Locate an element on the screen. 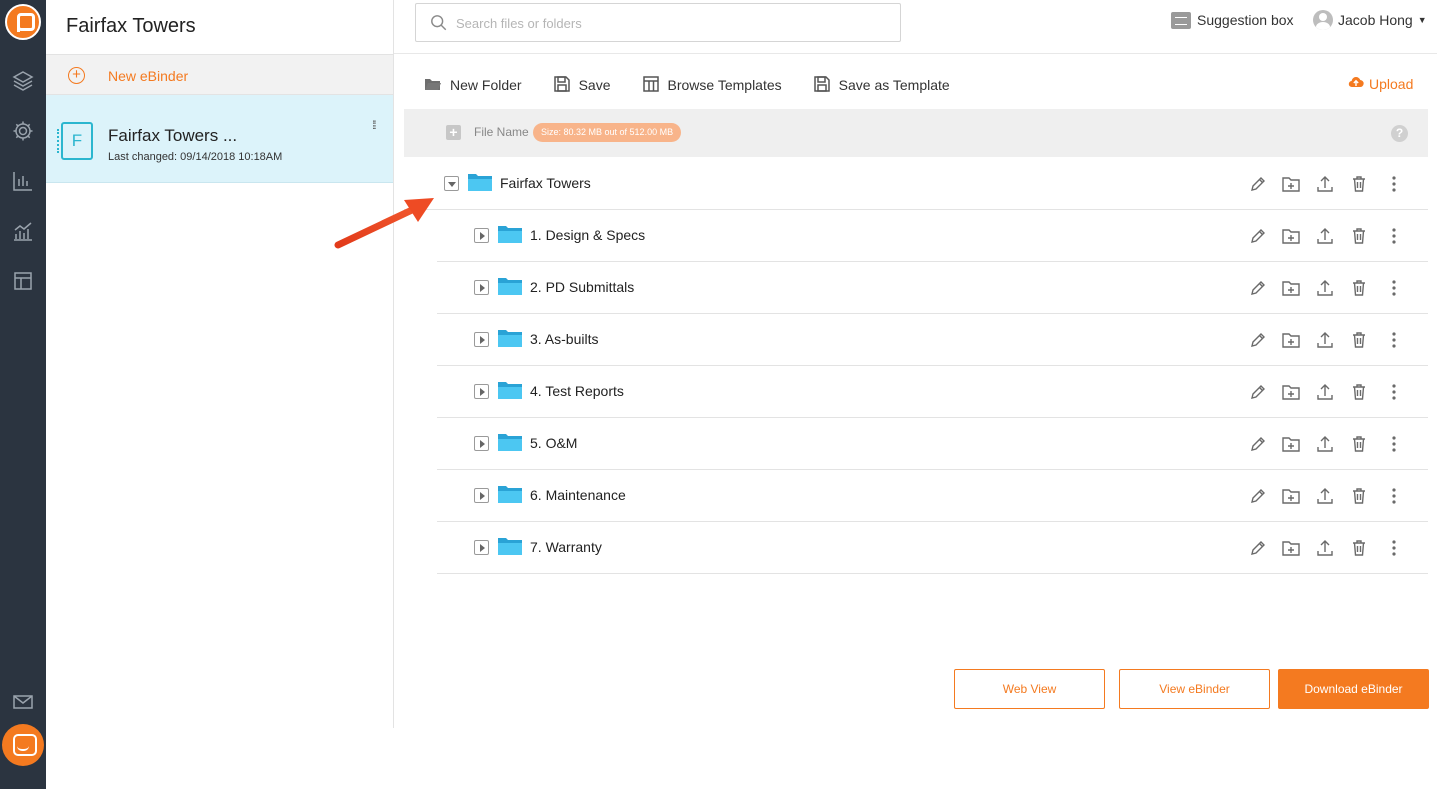  file-name-column-header: File Name is located at coordinates (501, 132).